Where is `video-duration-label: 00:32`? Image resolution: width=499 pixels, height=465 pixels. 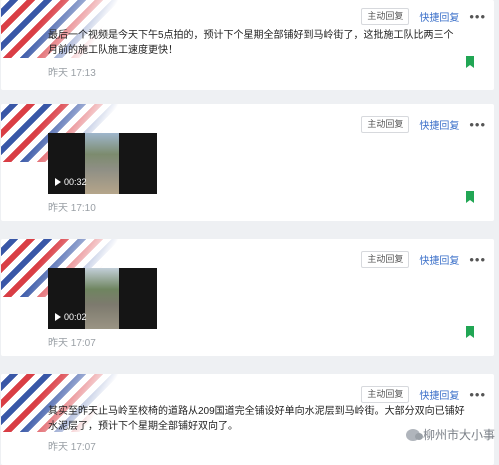
video-duration-label: 00:32 is located at coordinates (75, 182).